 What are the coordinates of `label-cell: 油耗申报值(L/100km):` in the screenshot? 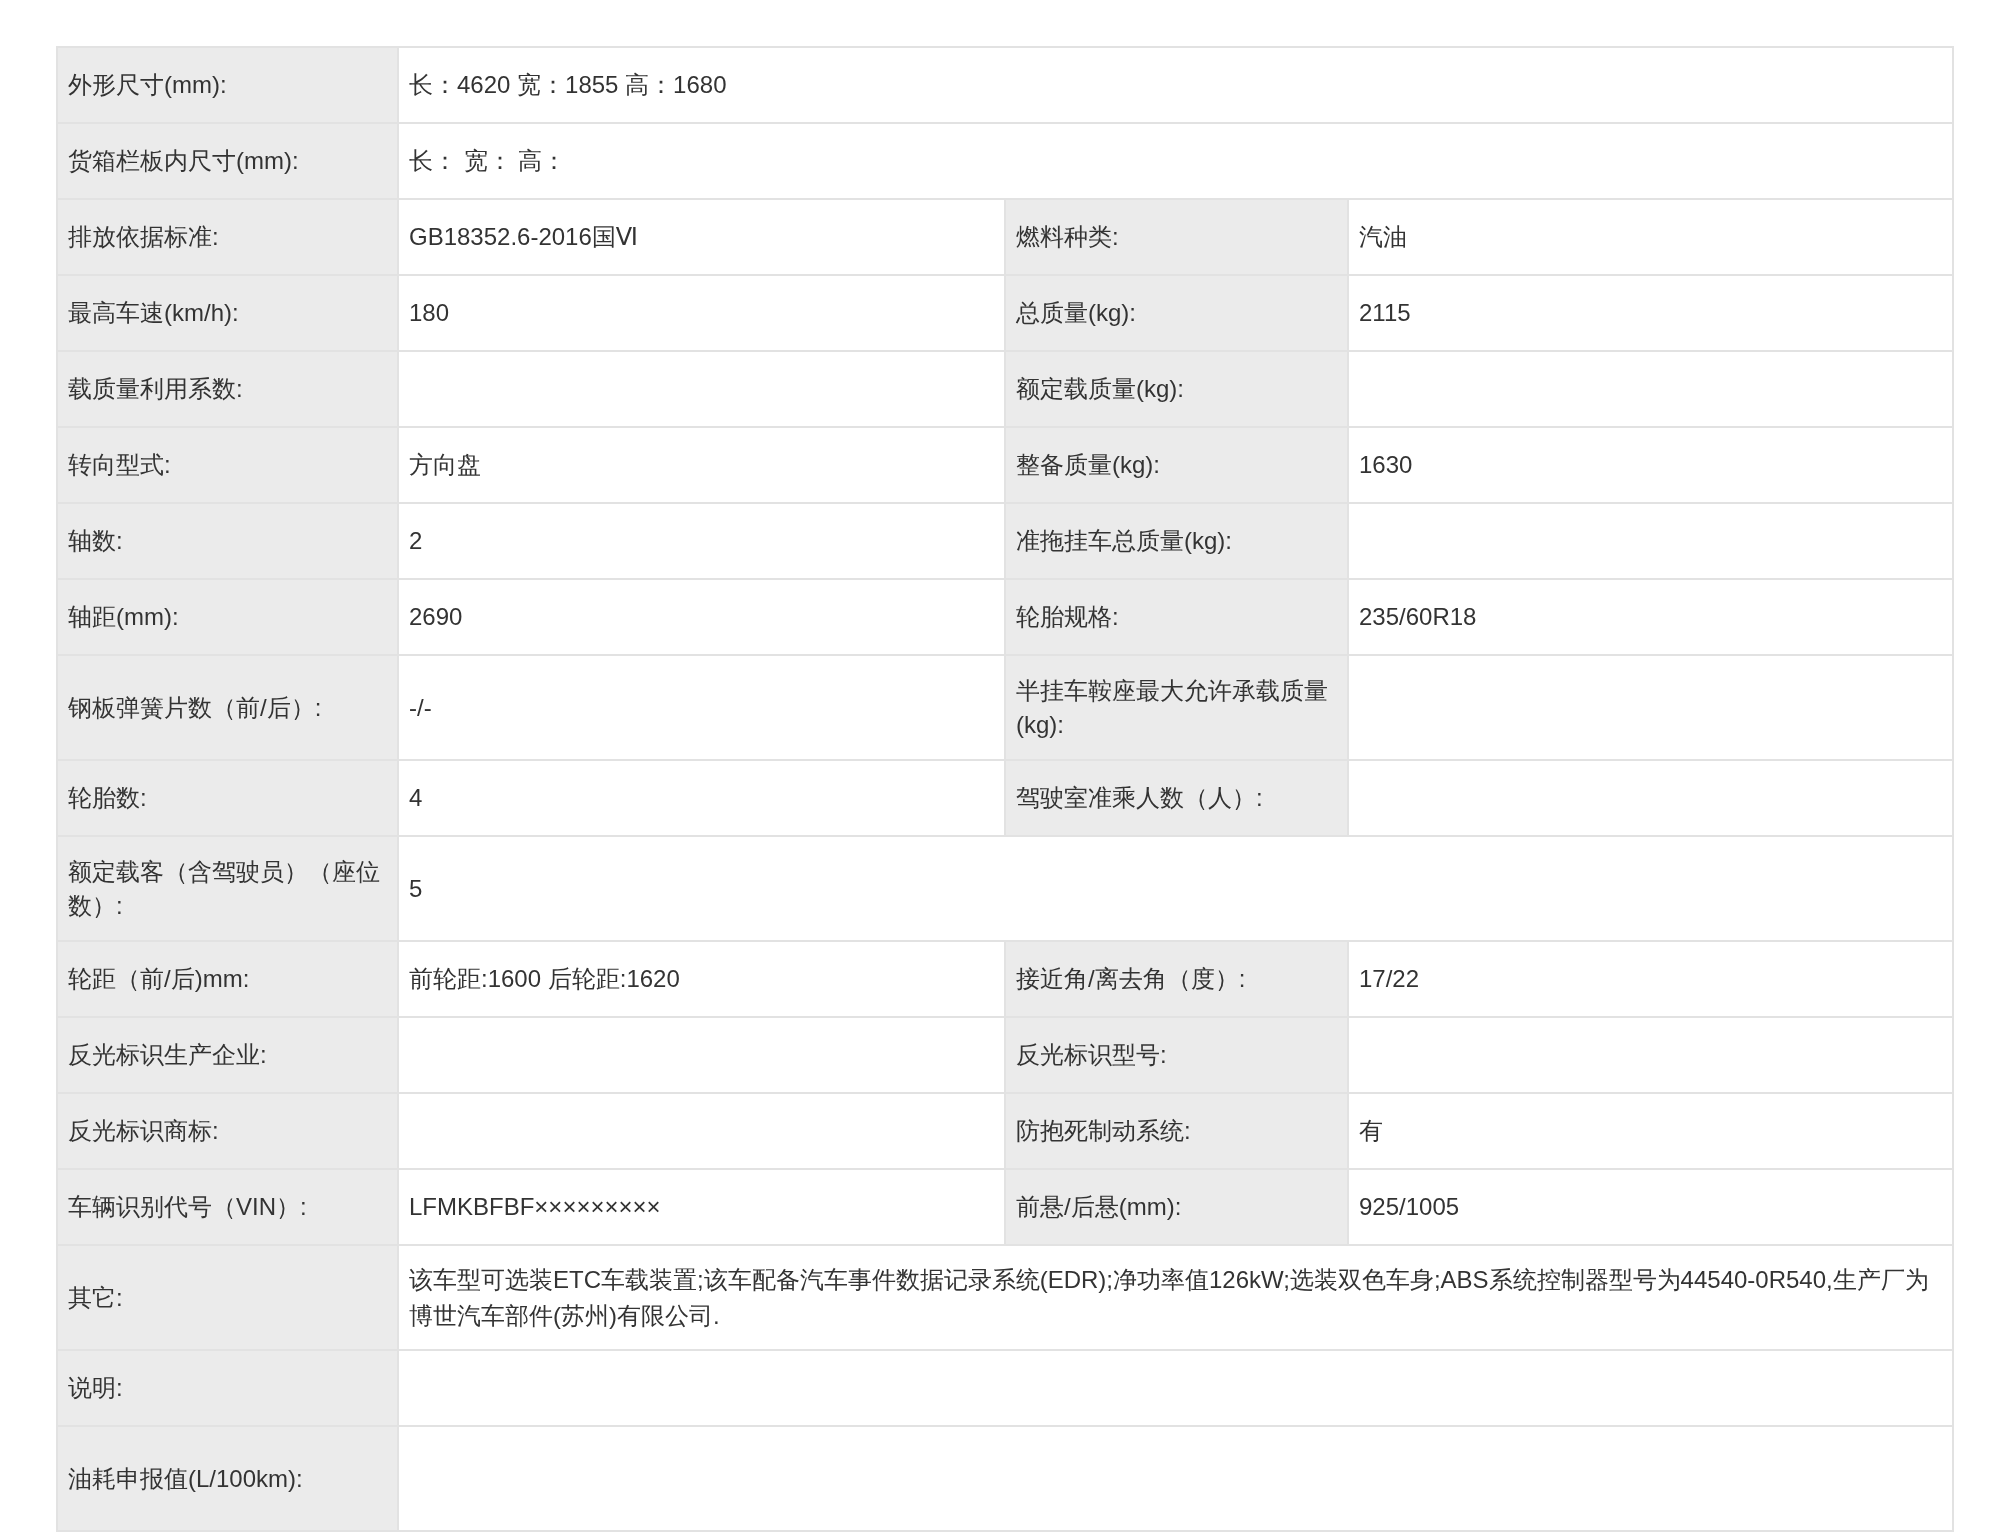 It's located at (227, 1478).